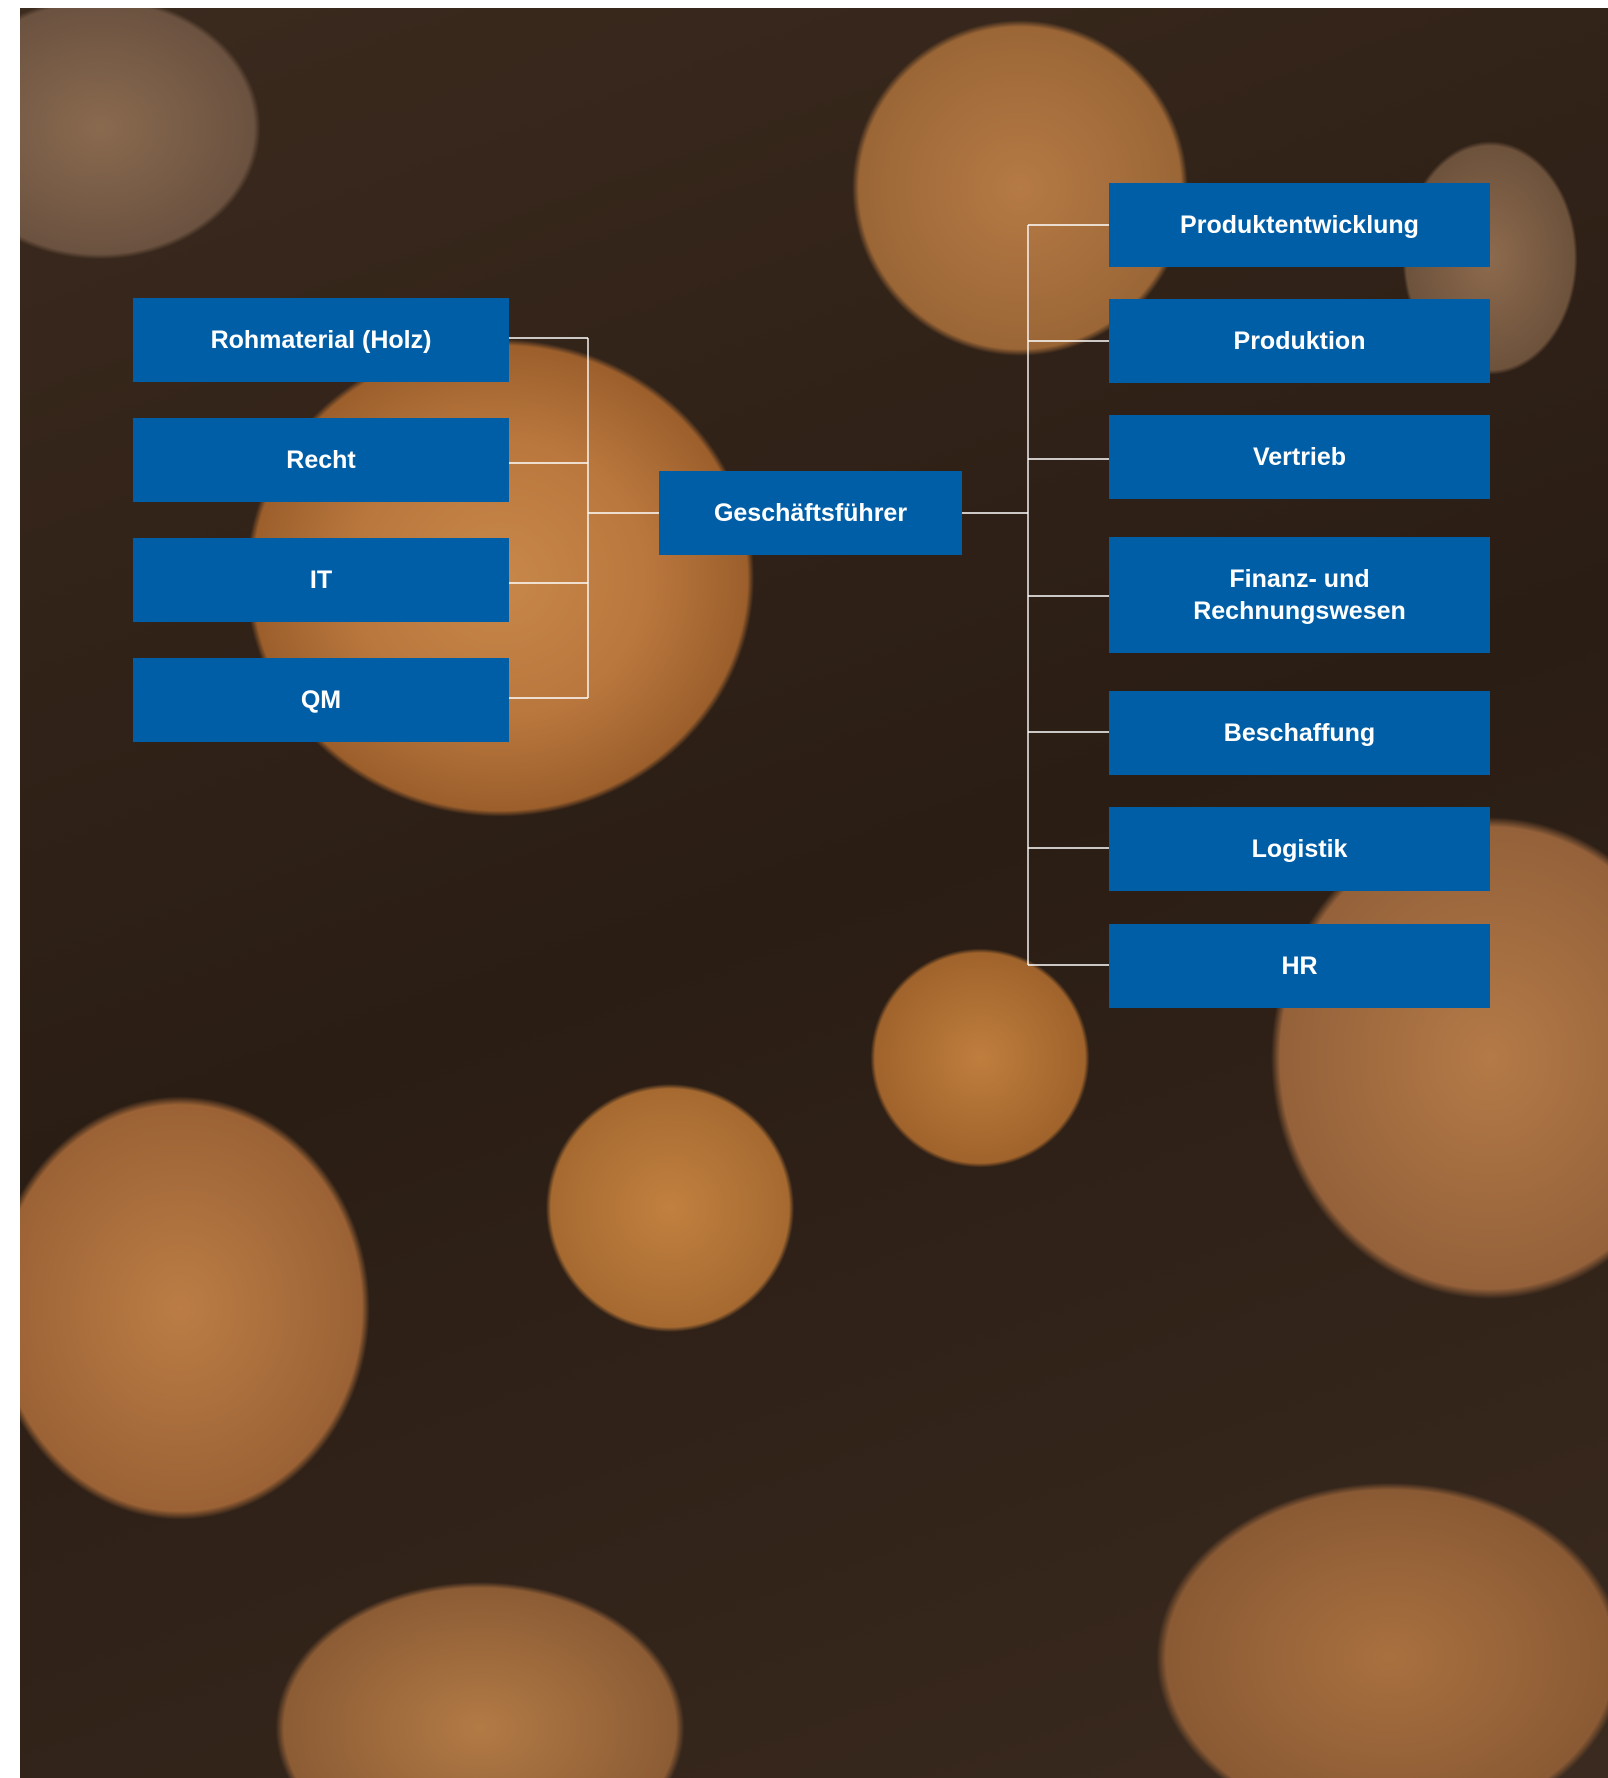 This screenshot has width=1608, height=1778. I want to click on node-finanz-und-rechnungswesen: Finanz- und Rechnungswesen, so click(1299, 595).